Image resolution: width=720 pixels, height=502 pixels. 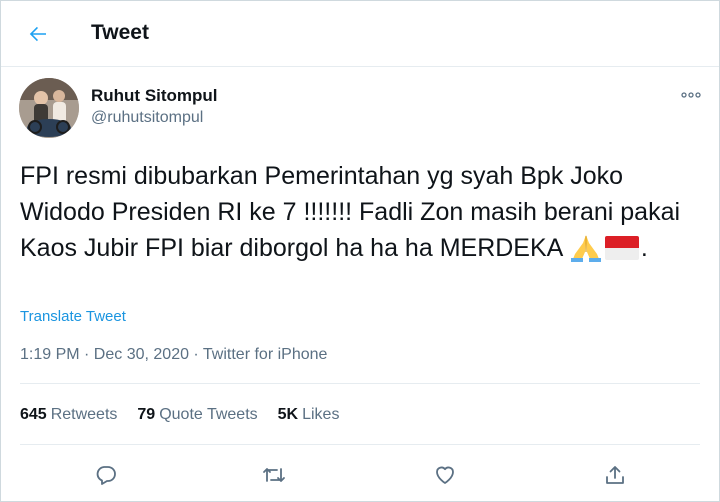 I want to click on tweet-actions, so click(x=360, y=475).